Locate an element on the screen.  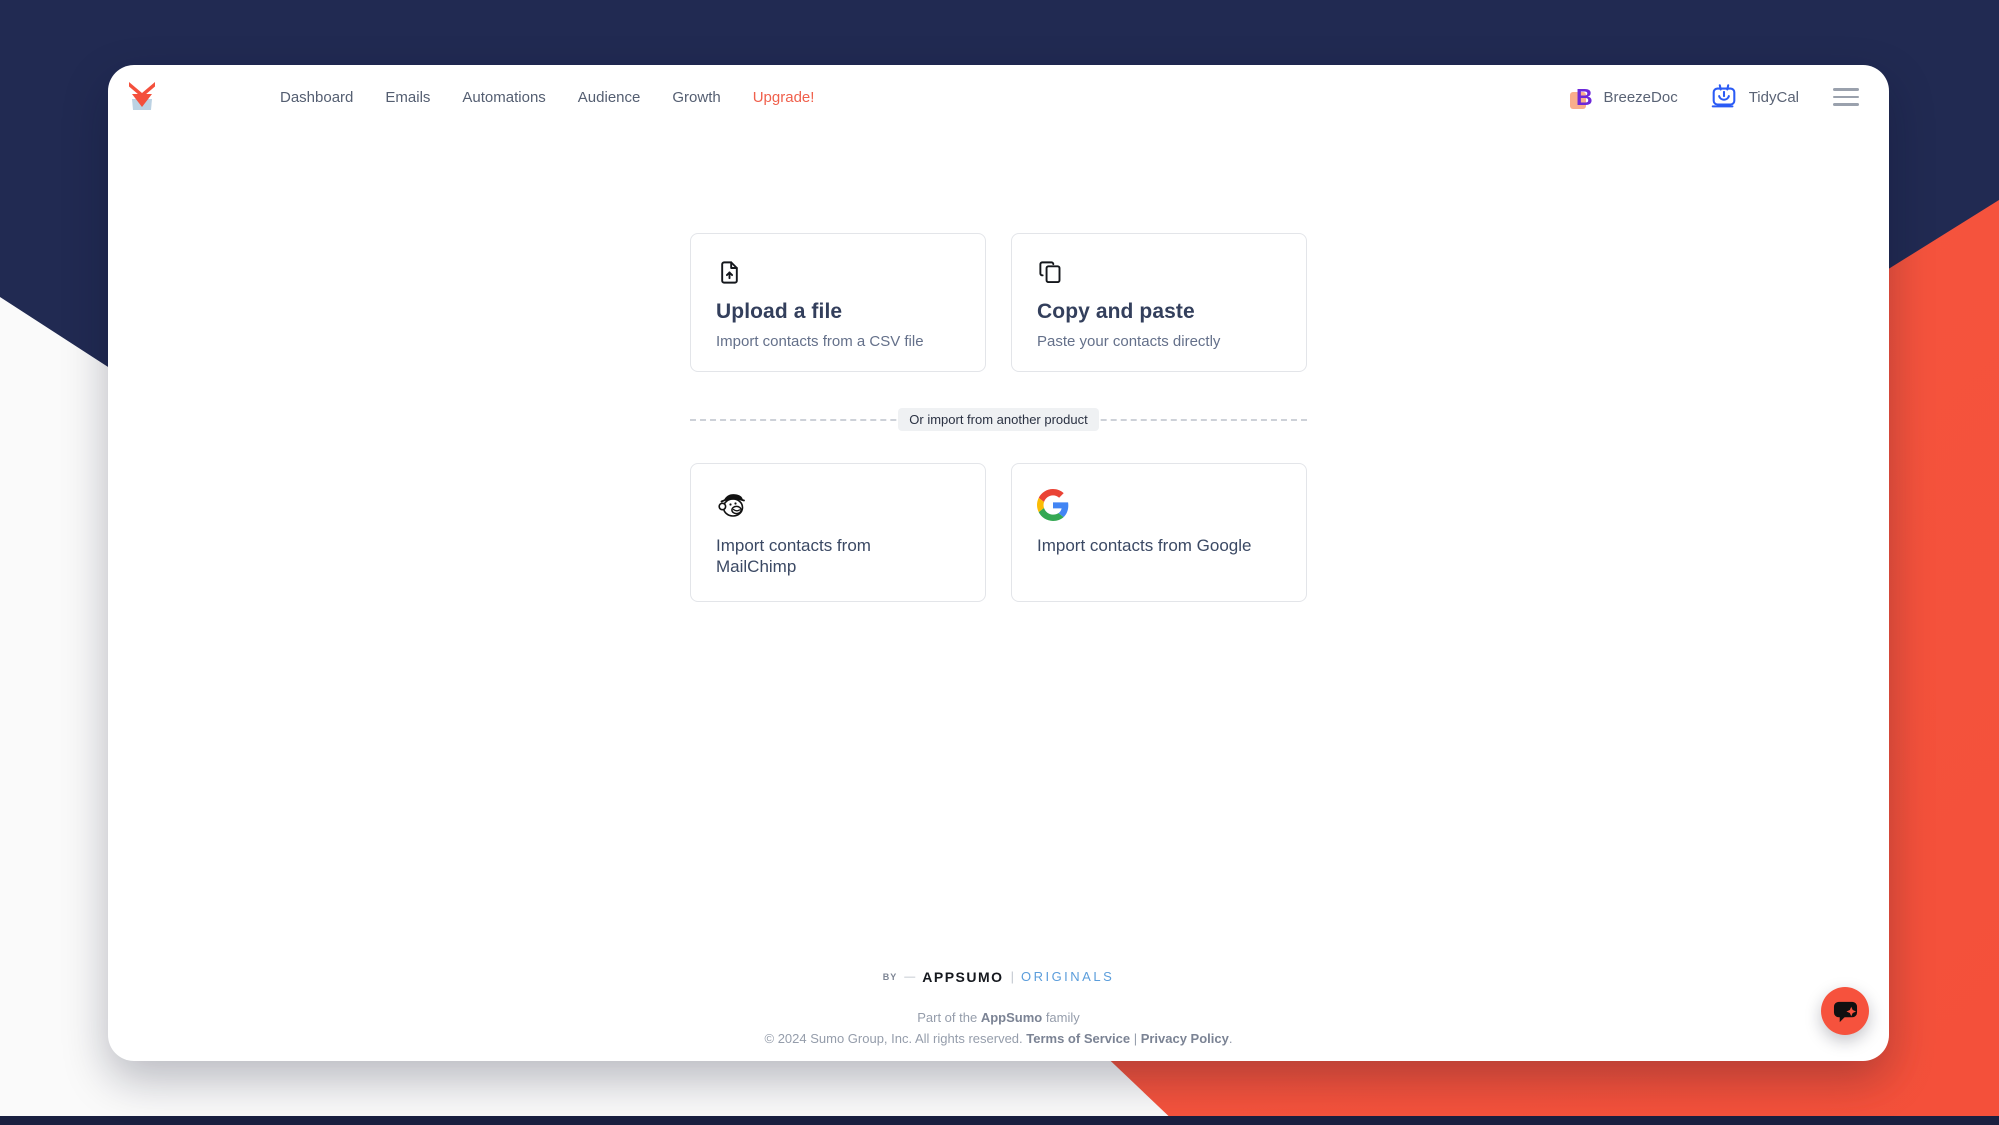
google-logo is located at coordinates (1159, 506).